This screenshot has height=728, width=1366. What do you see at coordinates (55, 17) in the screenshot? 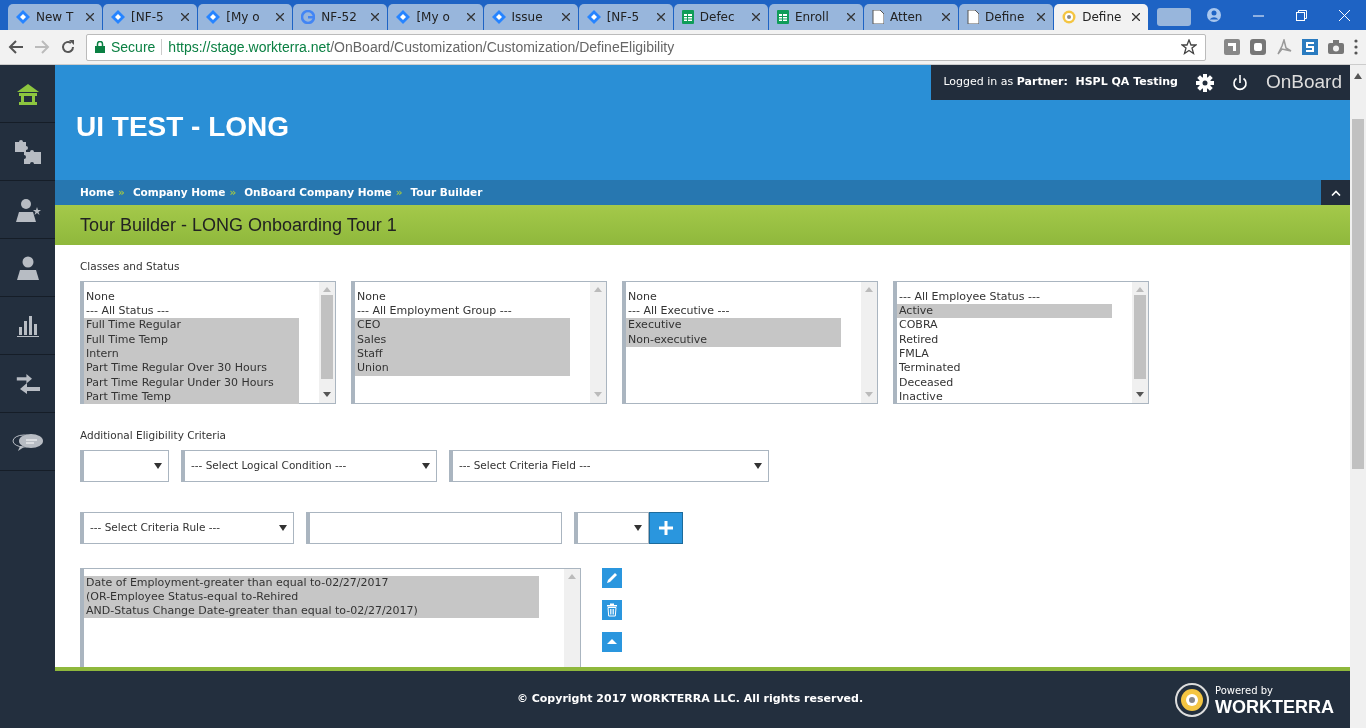
I see `browser-tab: New T` at bounding box center [55, 17].